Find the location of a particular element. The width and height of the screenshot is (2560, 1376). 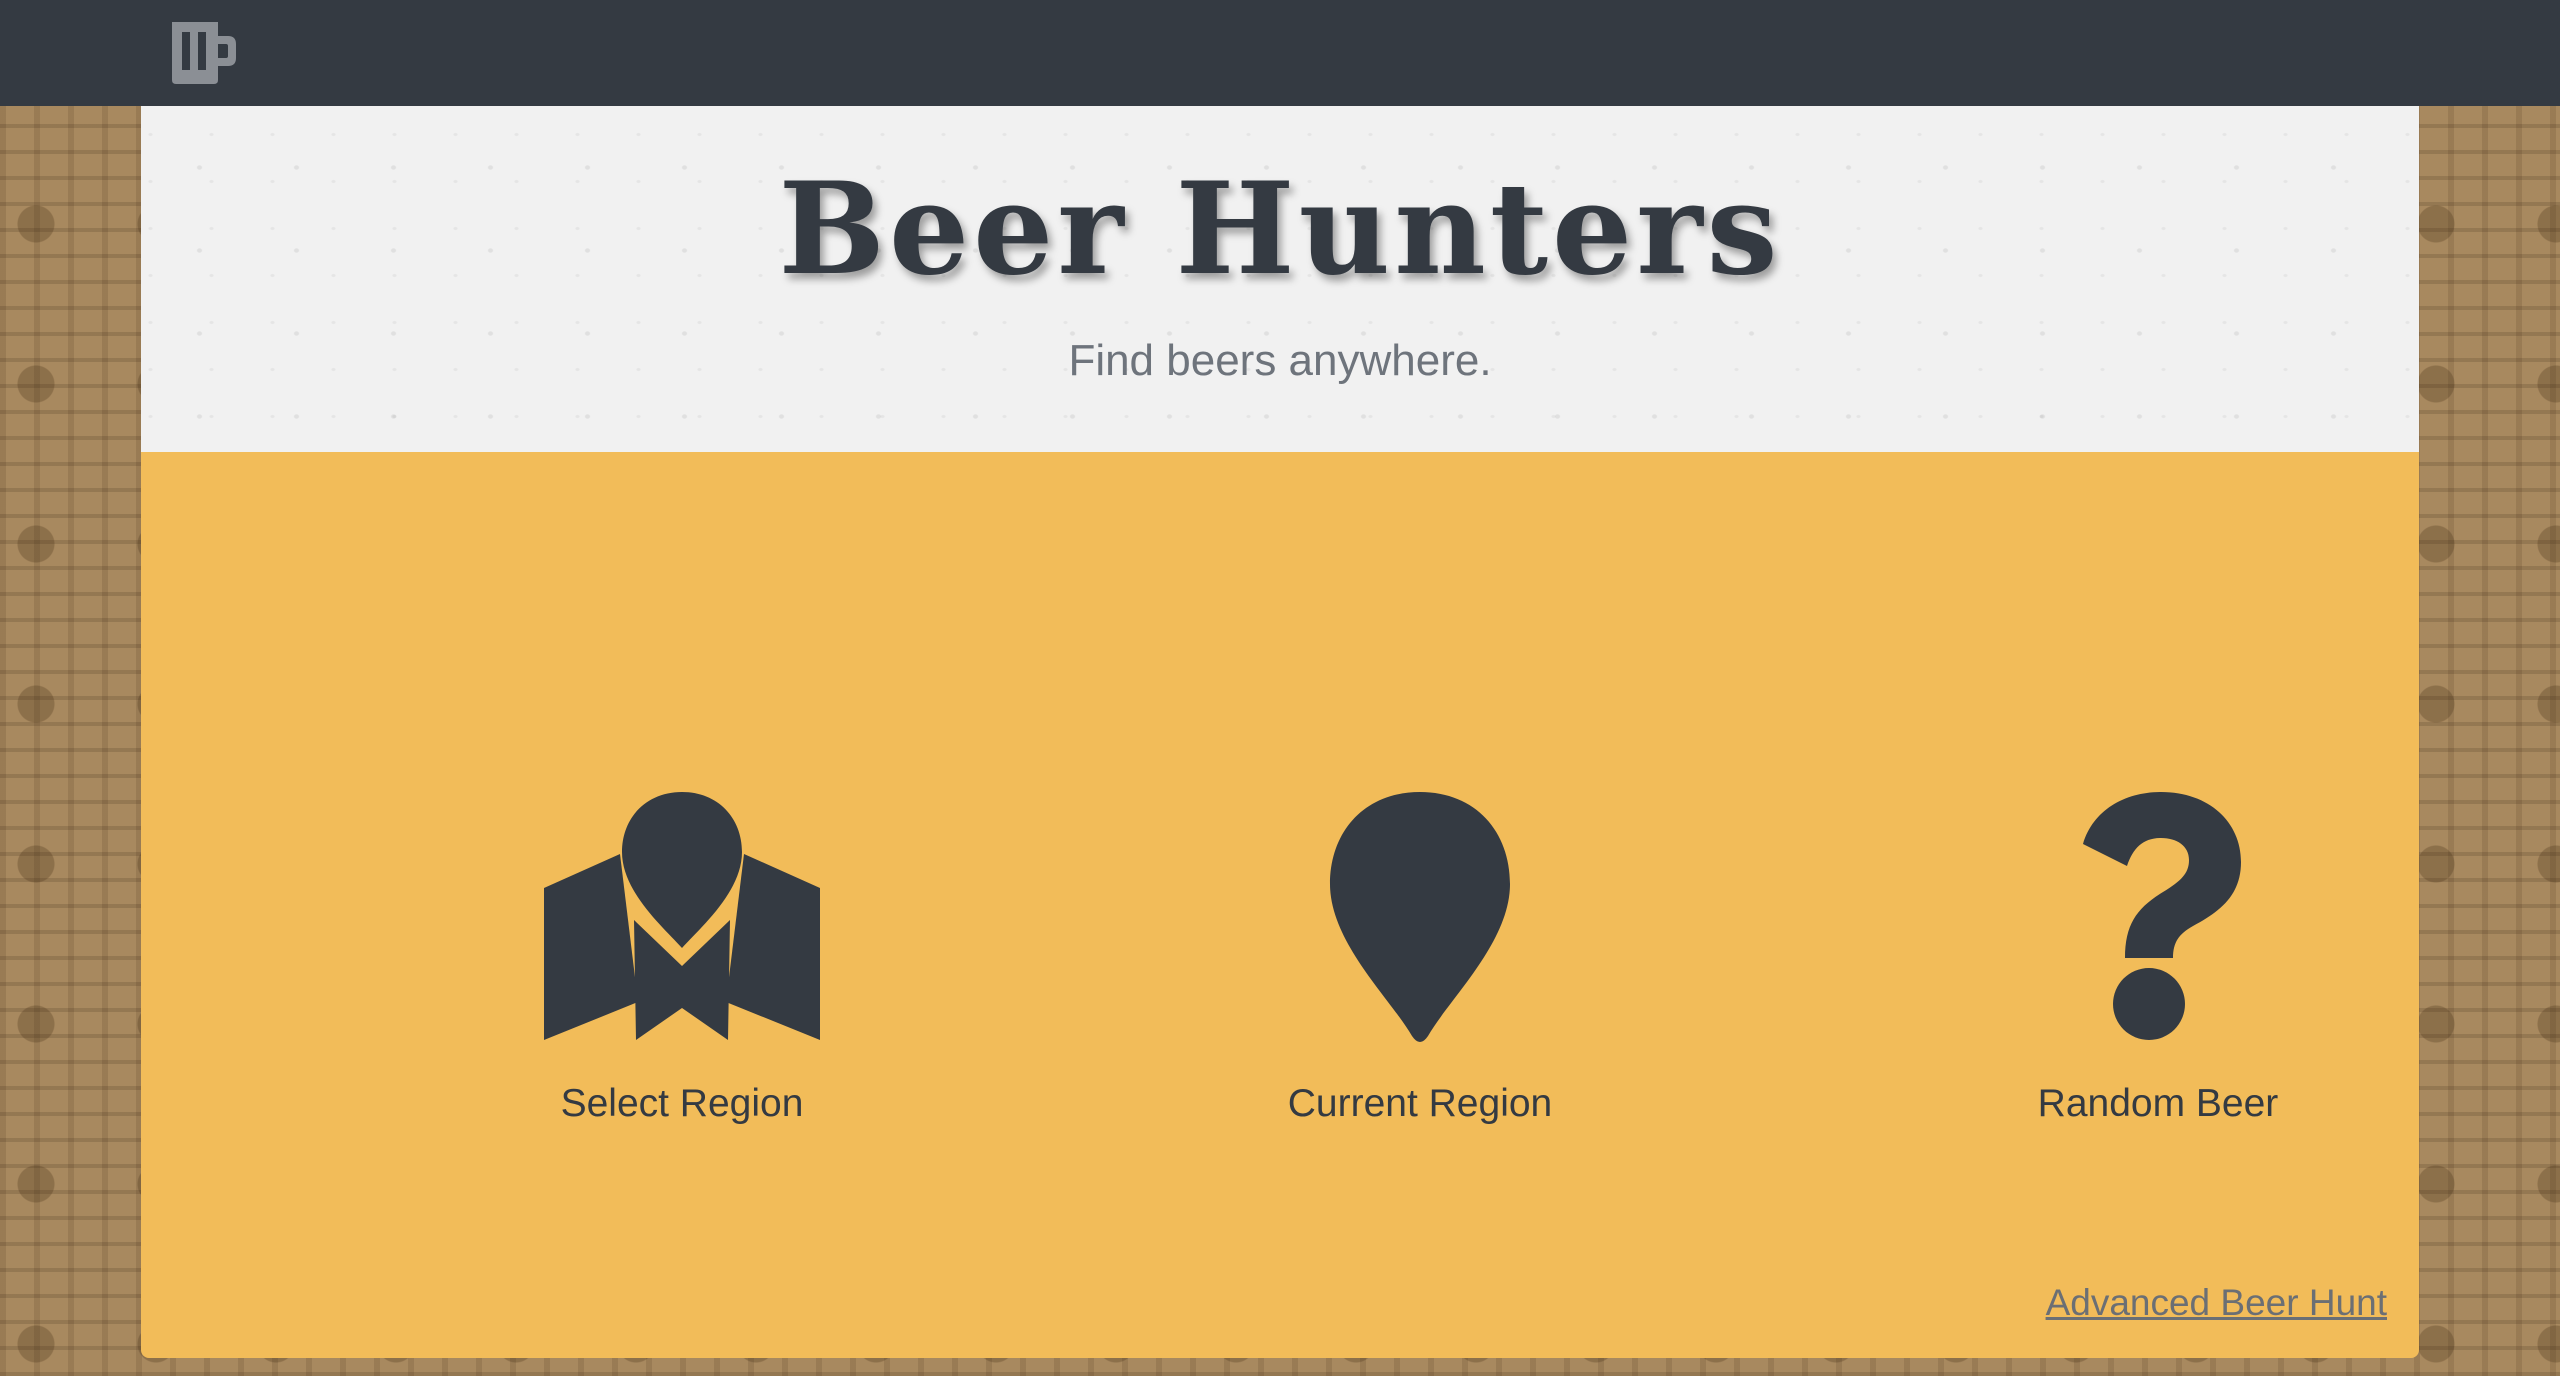

page-subtitle: Find beers anywhere. is located at coordinates (1280, 360).